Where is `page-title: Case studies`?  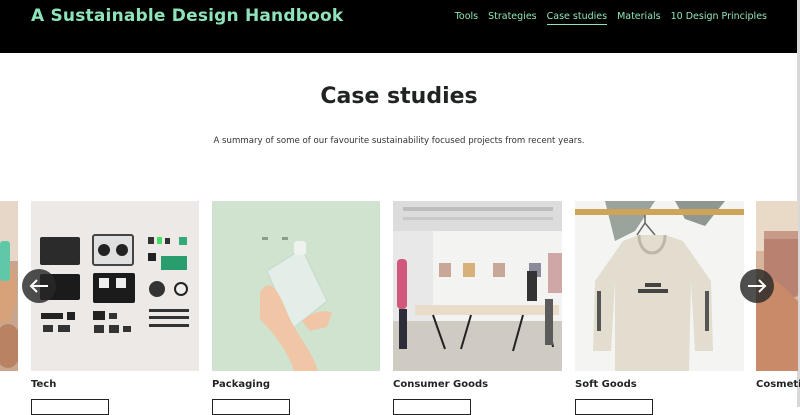 page-title: Case studies is located at coordinates (399, 96).